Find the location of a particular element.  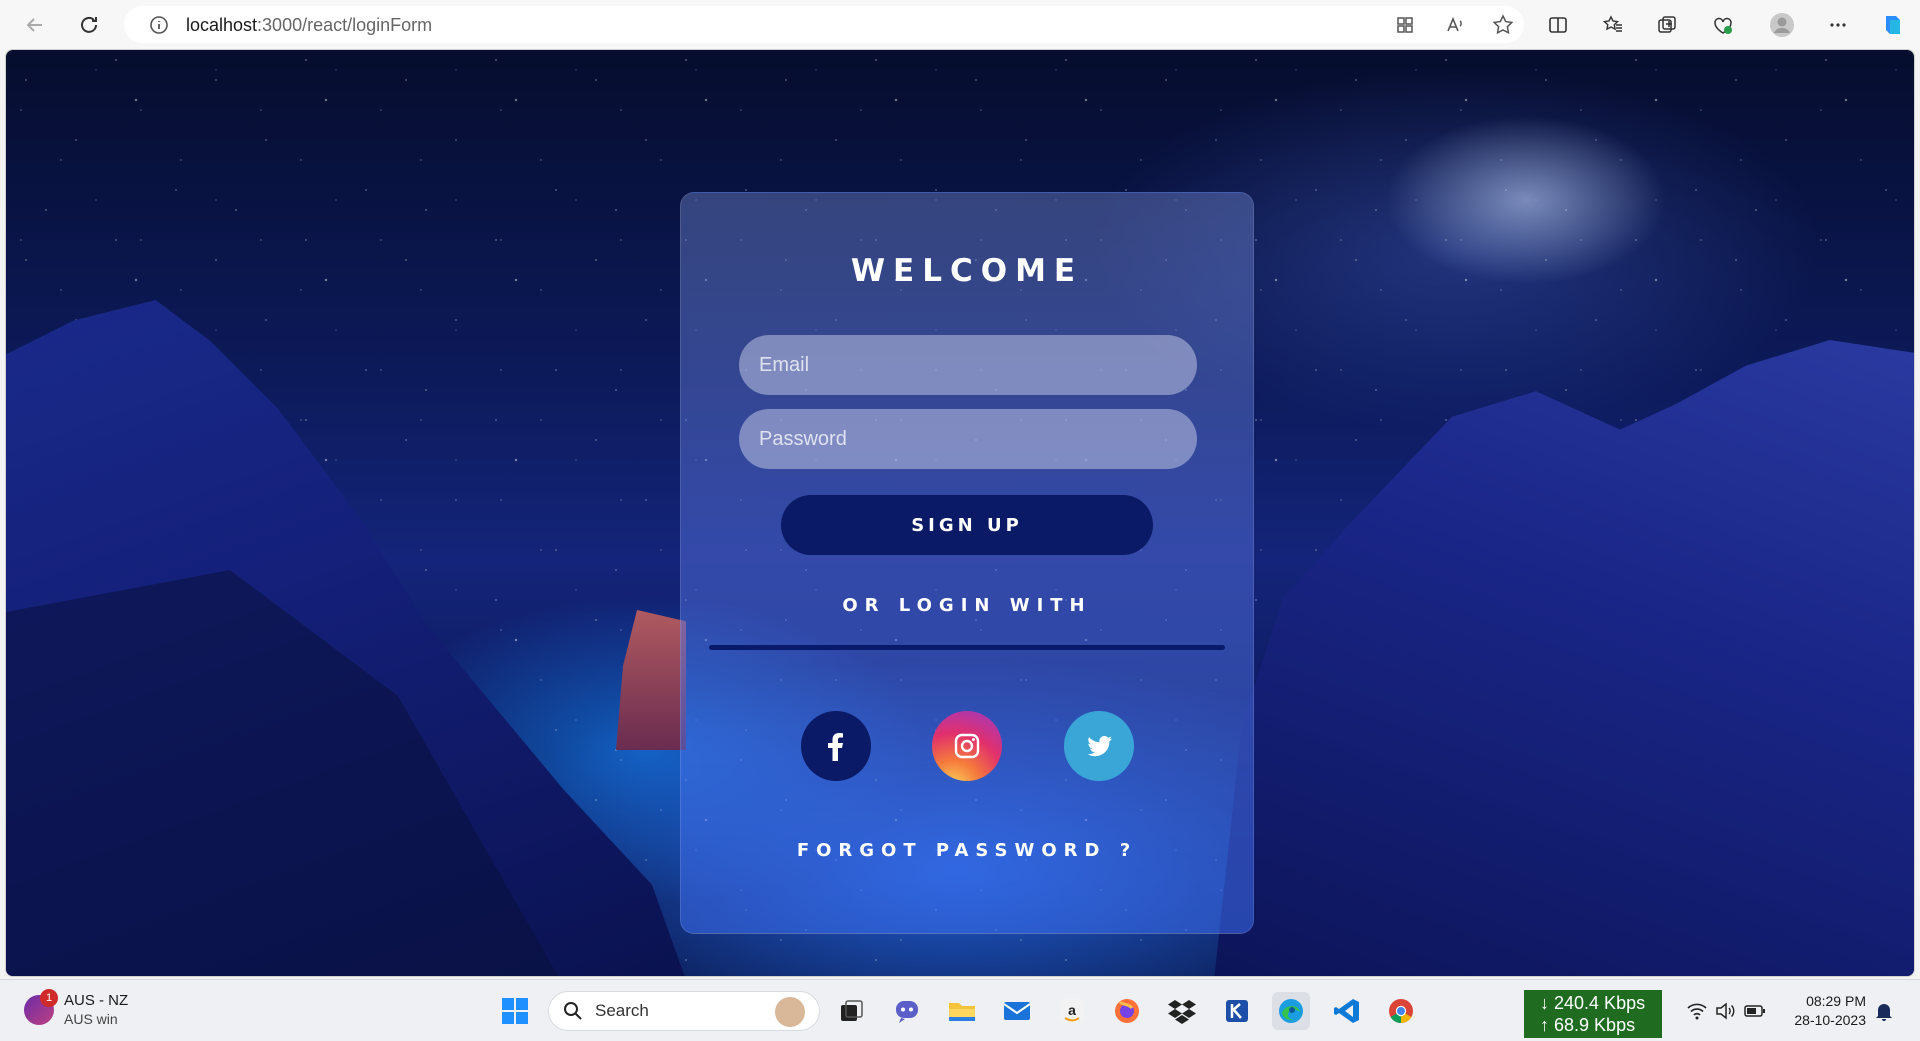

clock-date: 28-10-2023 is located at coordinates (1830, 1020).